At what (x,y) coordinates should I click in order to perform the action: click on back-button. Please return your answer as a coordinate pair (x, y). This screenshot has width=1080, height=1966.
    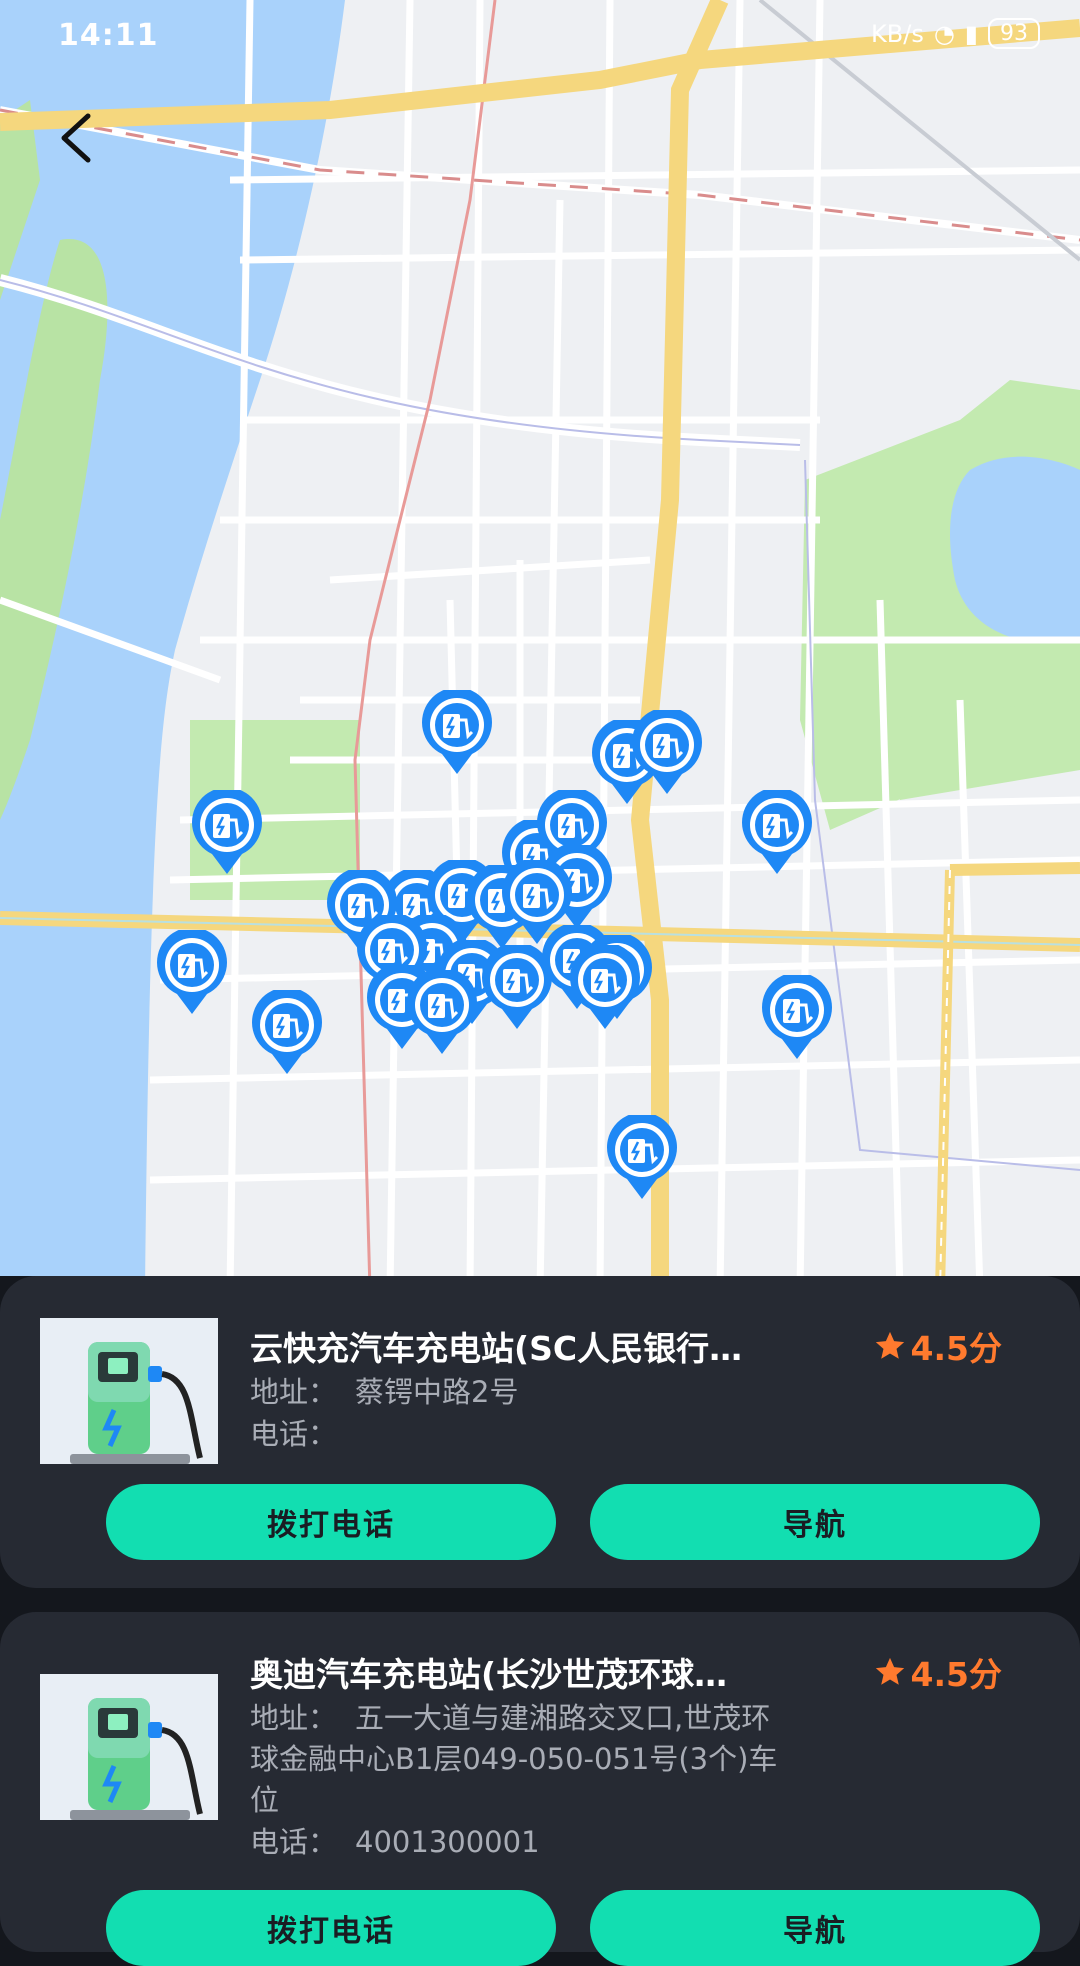
    Looking at the image, I should click on (86, 142).